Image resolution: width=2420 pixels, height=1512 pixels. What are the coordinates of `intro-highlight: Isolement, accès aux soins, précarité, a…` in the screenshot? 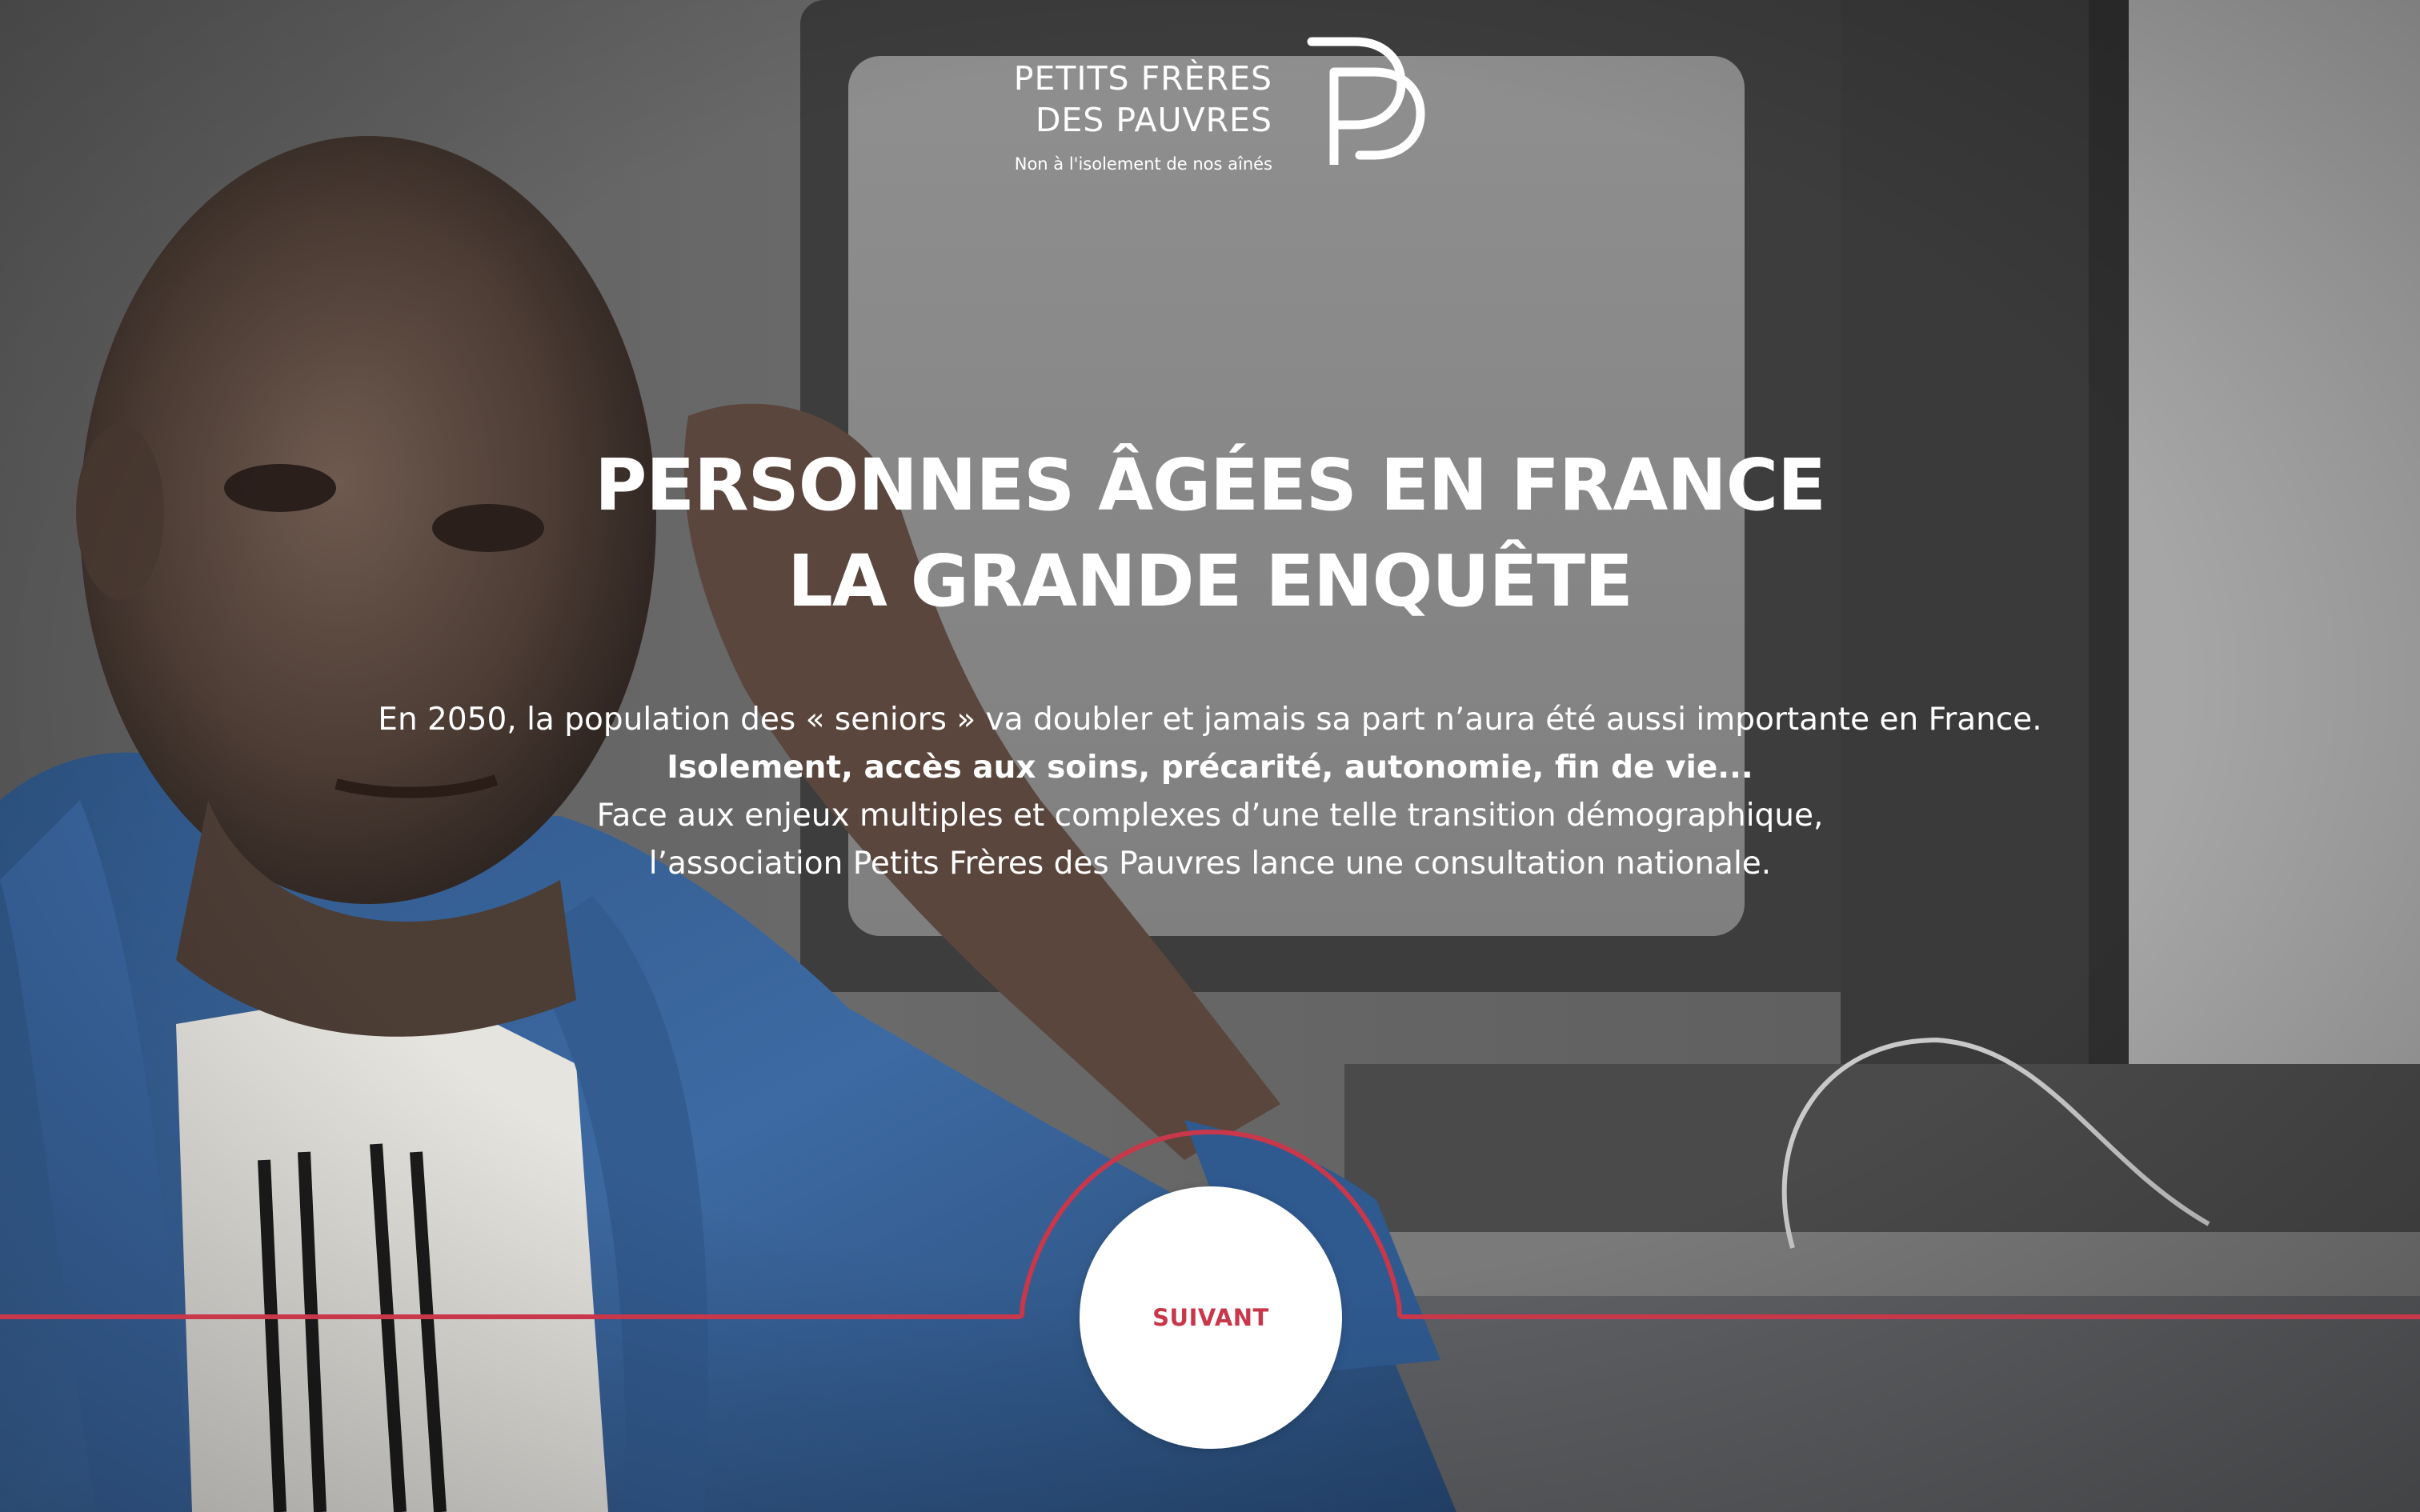 It's located at (1210, 768).